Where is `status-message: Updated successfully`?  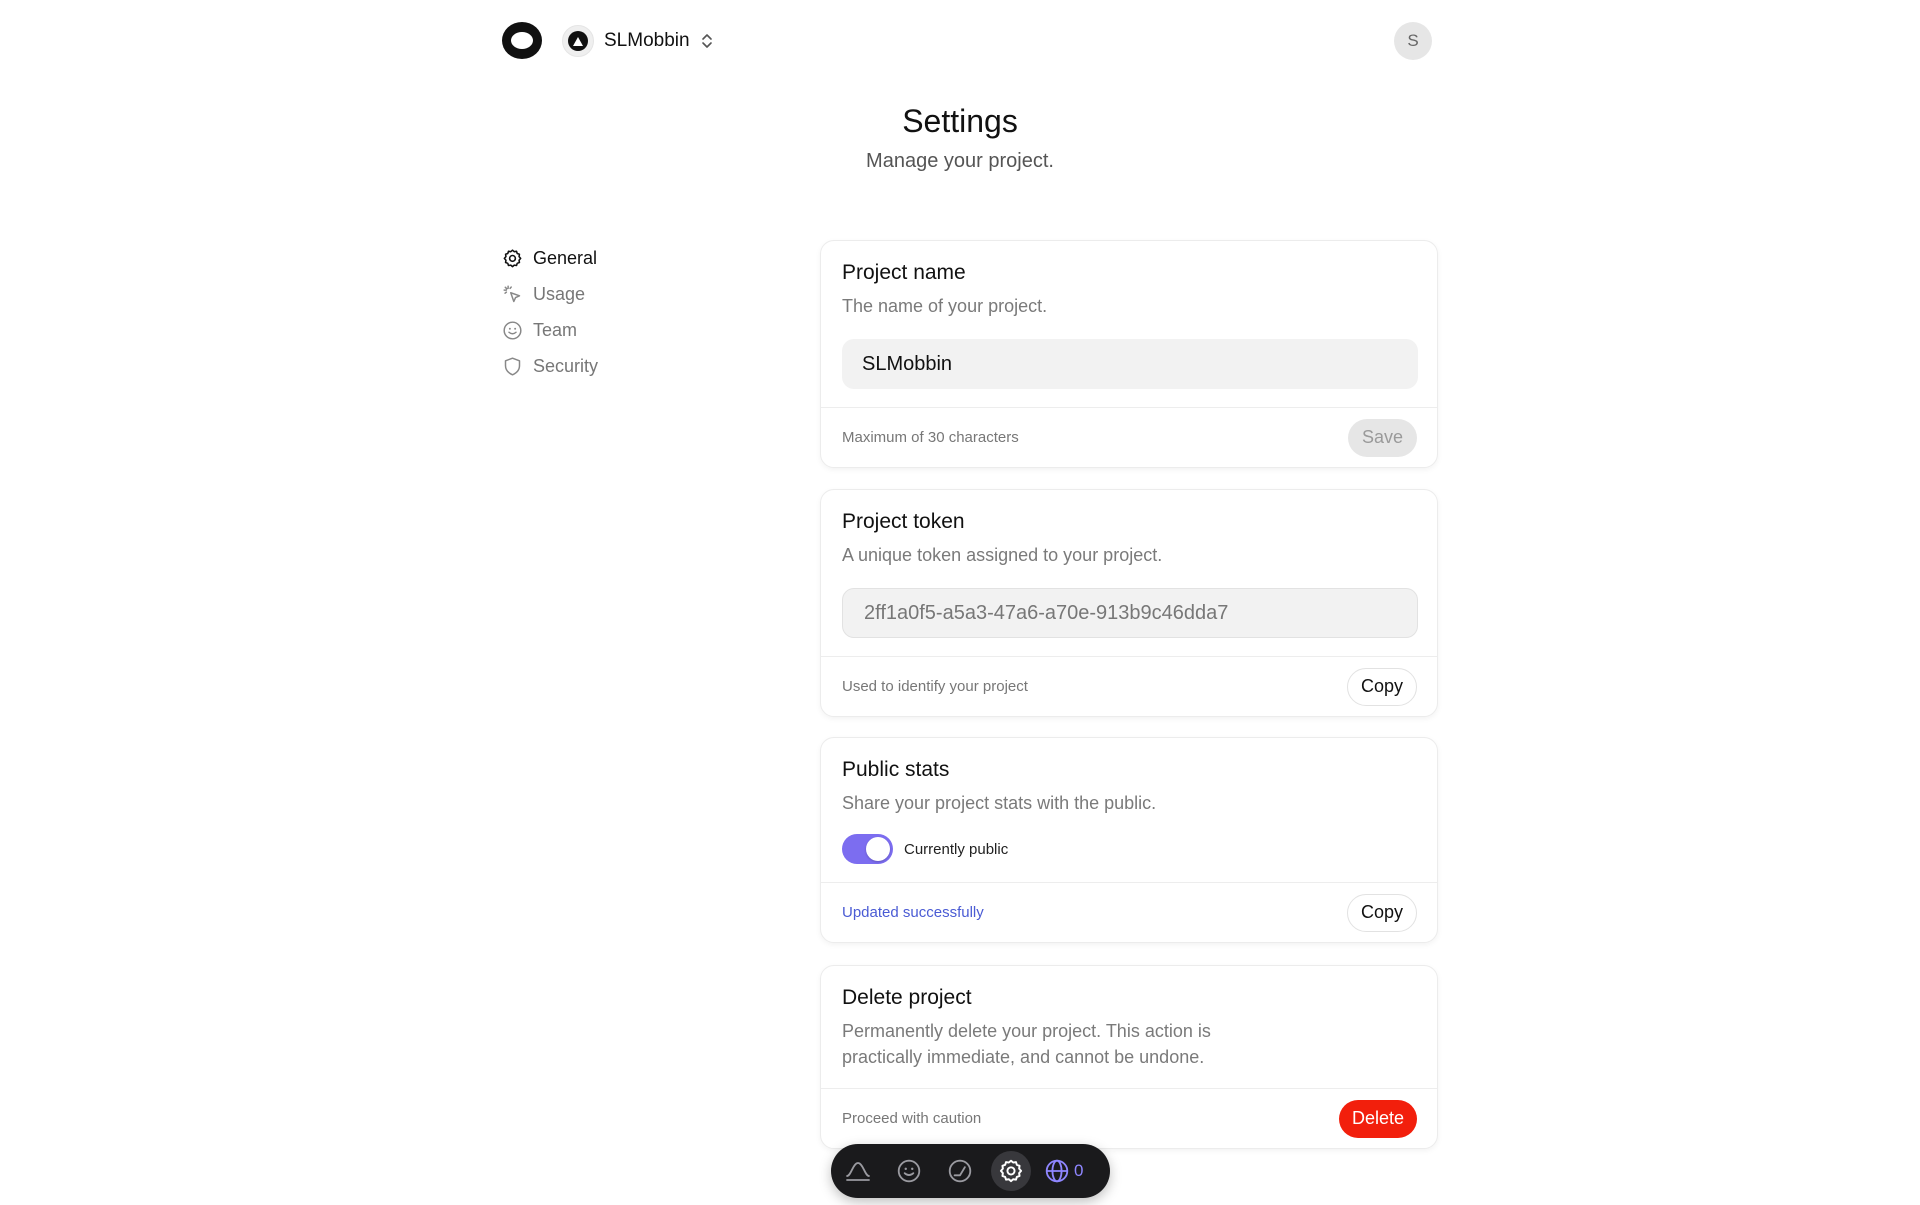 status-message: Updated successfully is located at coordinates (913, 912).